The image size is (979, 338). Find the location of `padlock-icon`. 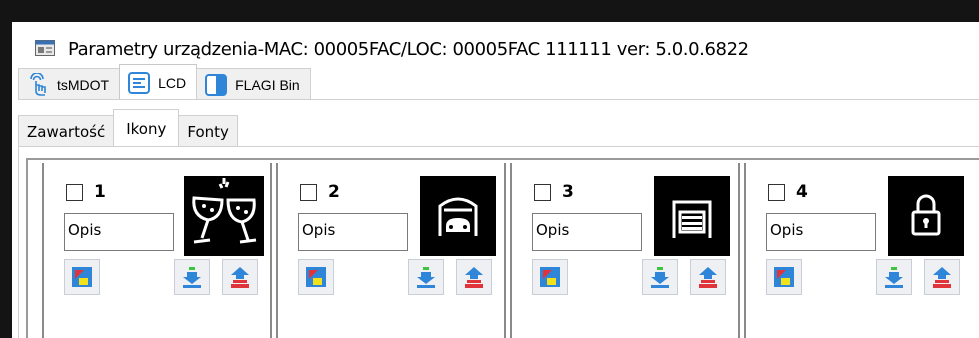

padlock-icon is located at coordinates (926, 215).